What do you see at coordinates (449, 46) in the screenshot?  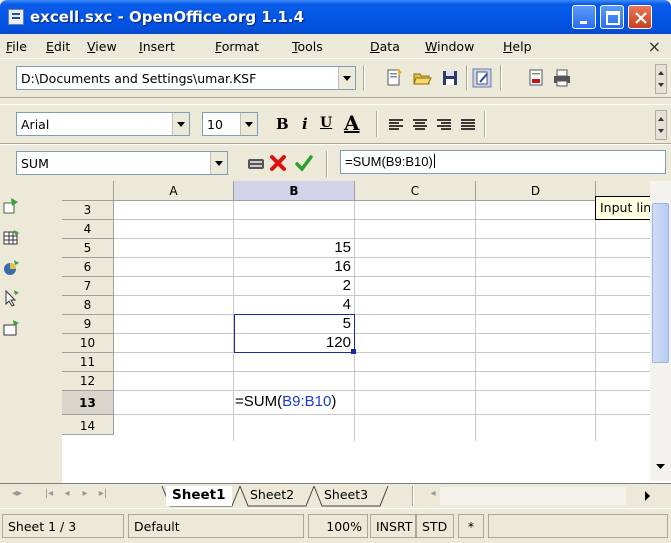 I see `menu-window: Window` at bounding box center [449, 46].